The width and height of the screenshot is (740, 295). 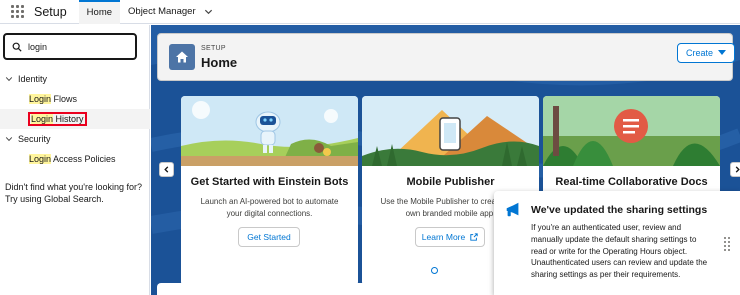 What do you see at coordinates (631, 182) in the screenshot?
I see `card-title: Real-time Collaborative Docs` at bounding box center [631, 182].